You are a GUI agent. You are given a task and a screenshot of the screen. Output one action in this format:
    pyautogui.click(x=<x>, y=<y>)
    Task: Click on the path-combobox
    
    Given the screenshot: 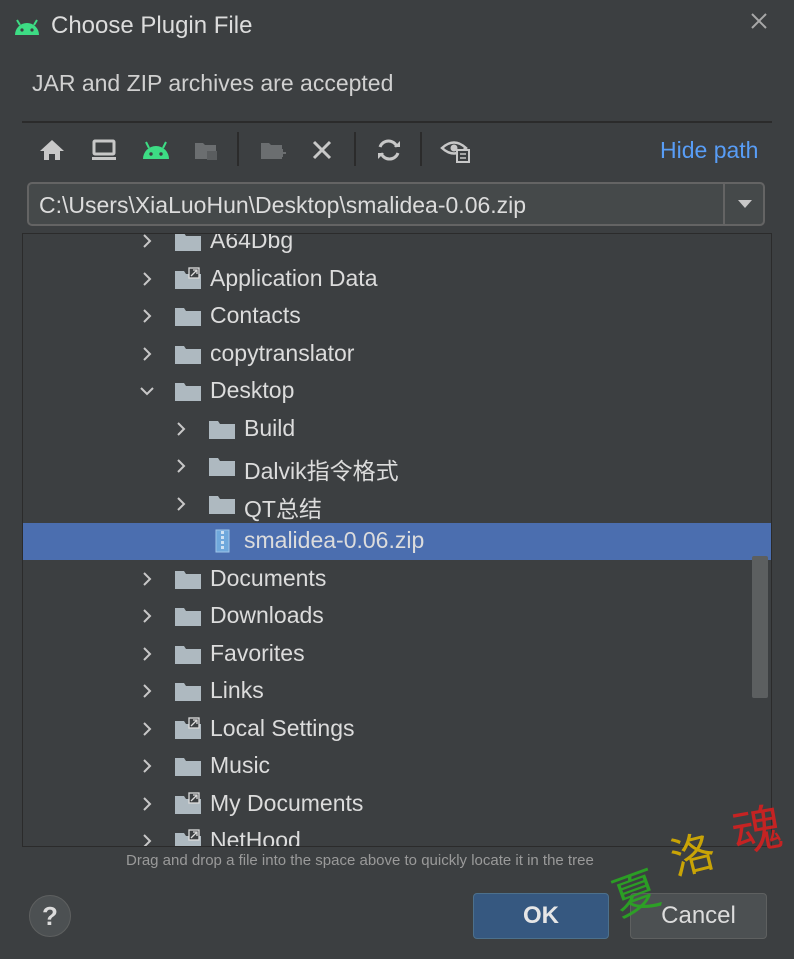 What is the action you would take?
    pyautogui.click(x=396, y=204)
    